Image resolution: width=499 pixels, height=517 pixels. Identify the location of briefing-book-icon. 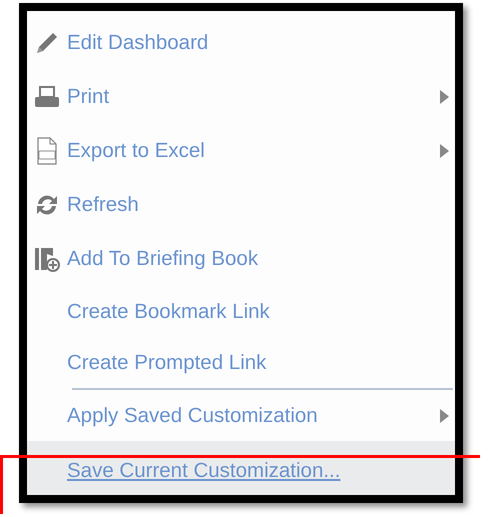
(47, 259).